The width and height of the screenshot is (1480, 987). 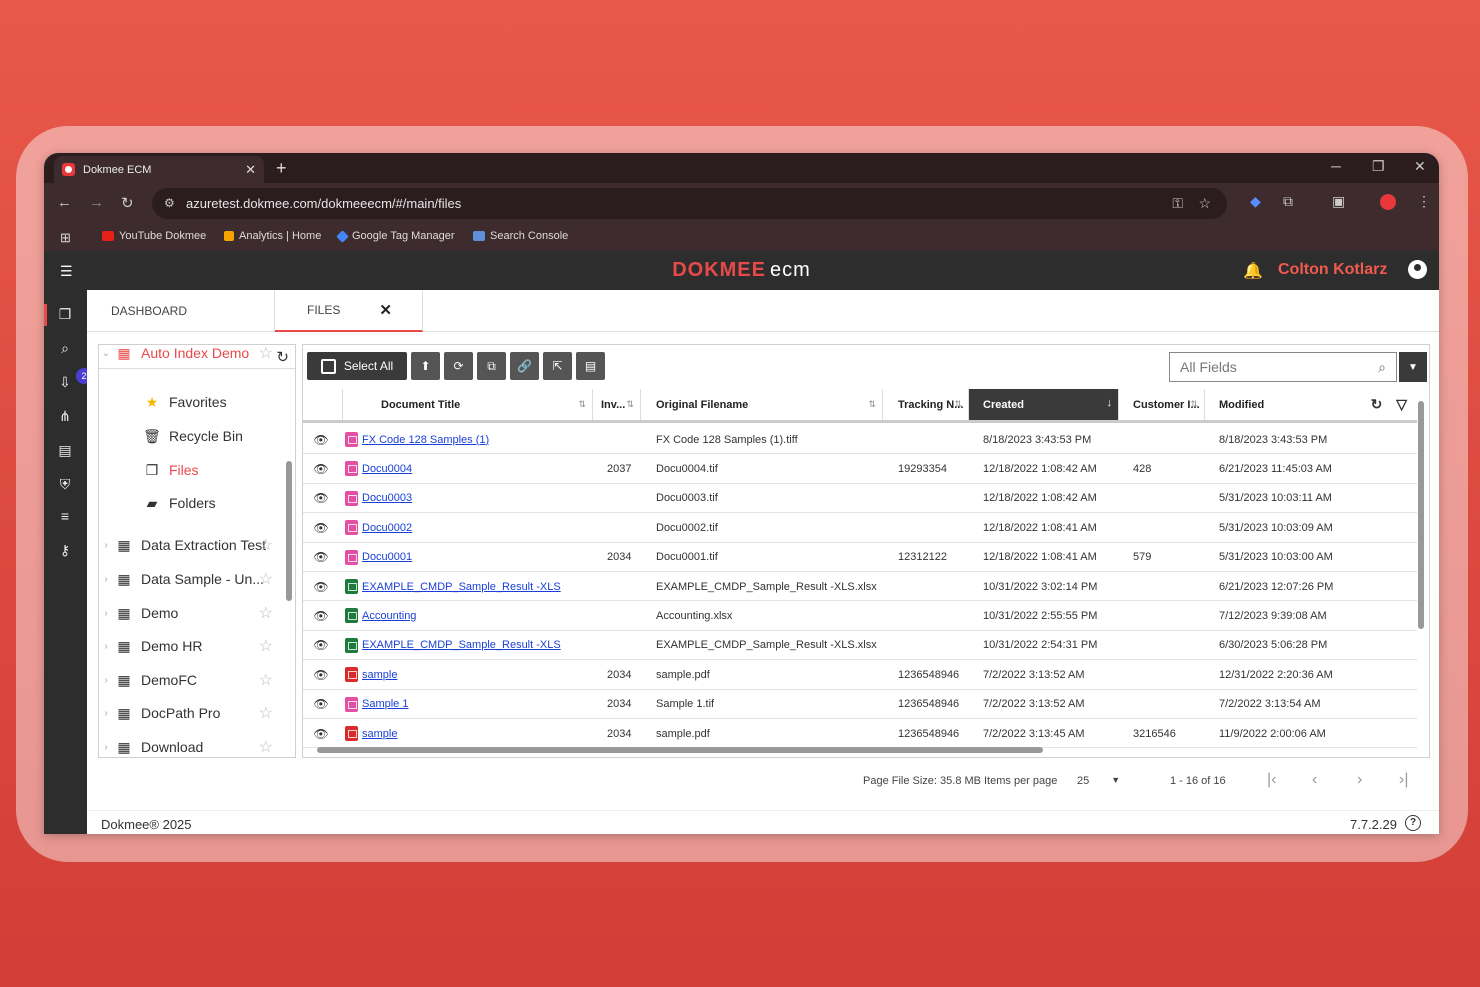 What do you see at coordinates (1377, 404) in the screenshot?
I see `grid-refresh-icon: ↻` at bounding box center [1377, 404].